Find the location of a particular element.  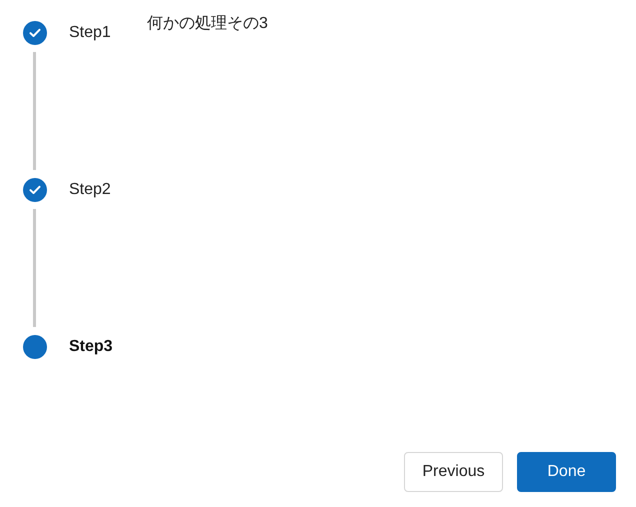

previous-button: Previous is located at coordinates (453, 472).